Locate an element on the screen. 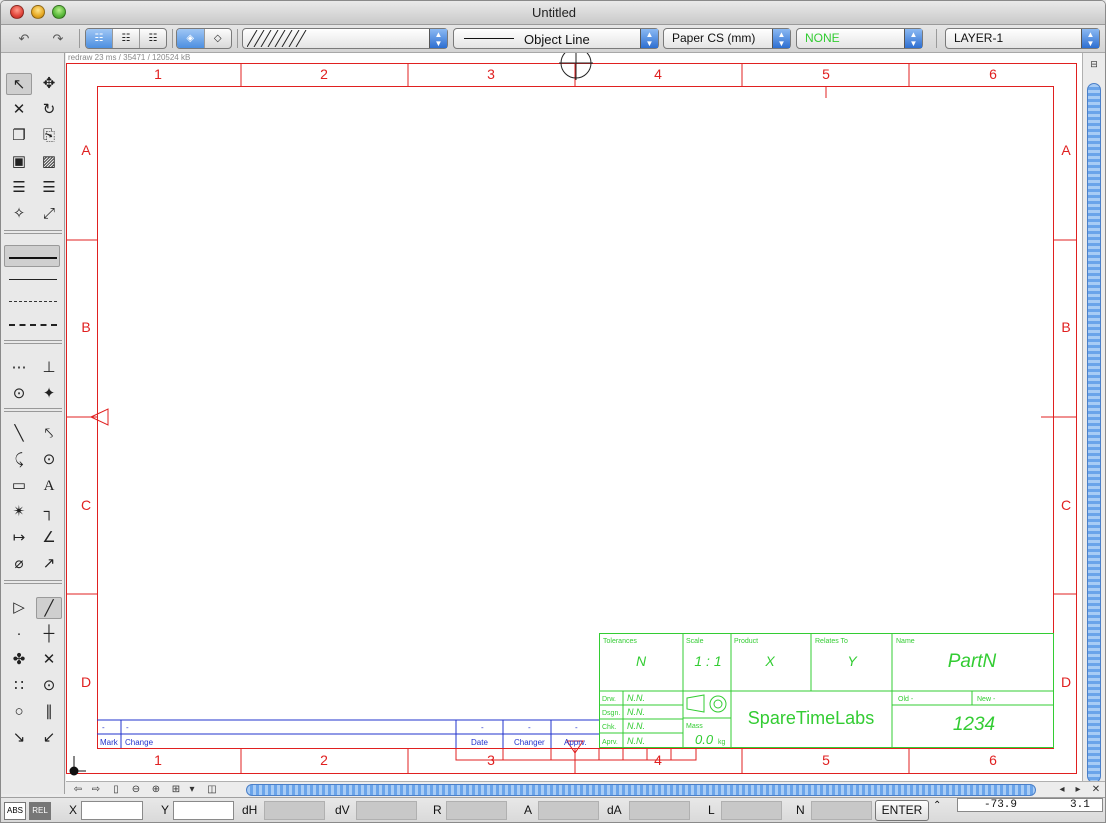 Image resolution: width=1106 pixels, height=823 pixels. delete-icon: ✕ is located at coordinates (19, 110).